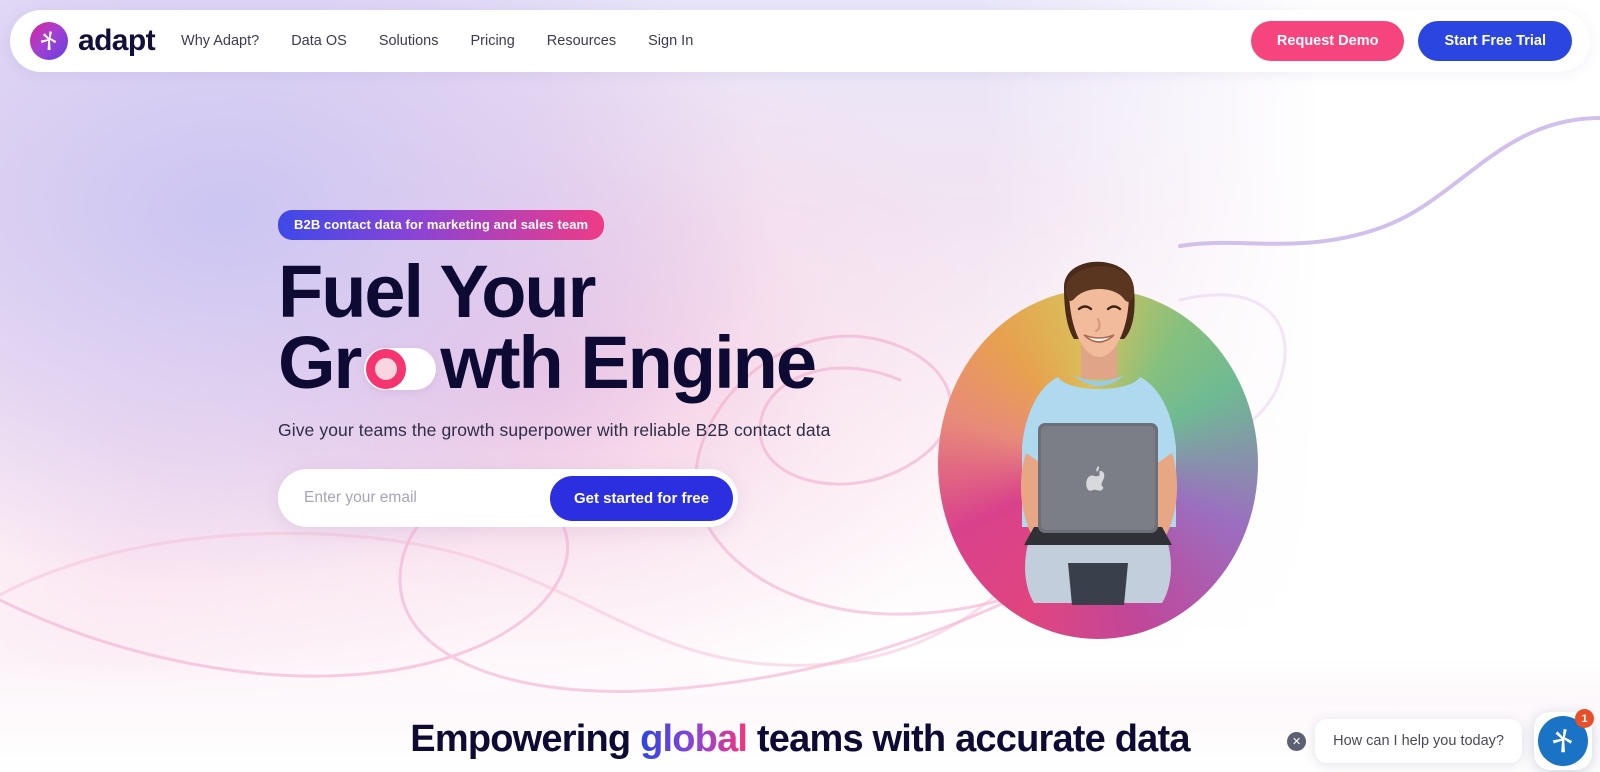  I want to click on email-input, so click(418, 498).